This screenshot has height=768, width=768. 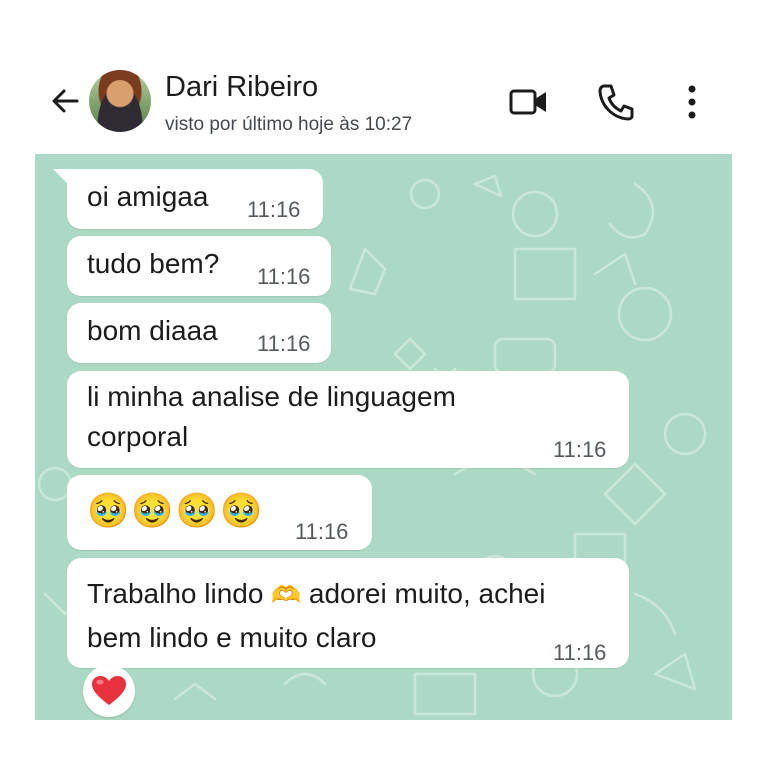 I want to click on message-text-line: corporal, so click(x=138, y=436).